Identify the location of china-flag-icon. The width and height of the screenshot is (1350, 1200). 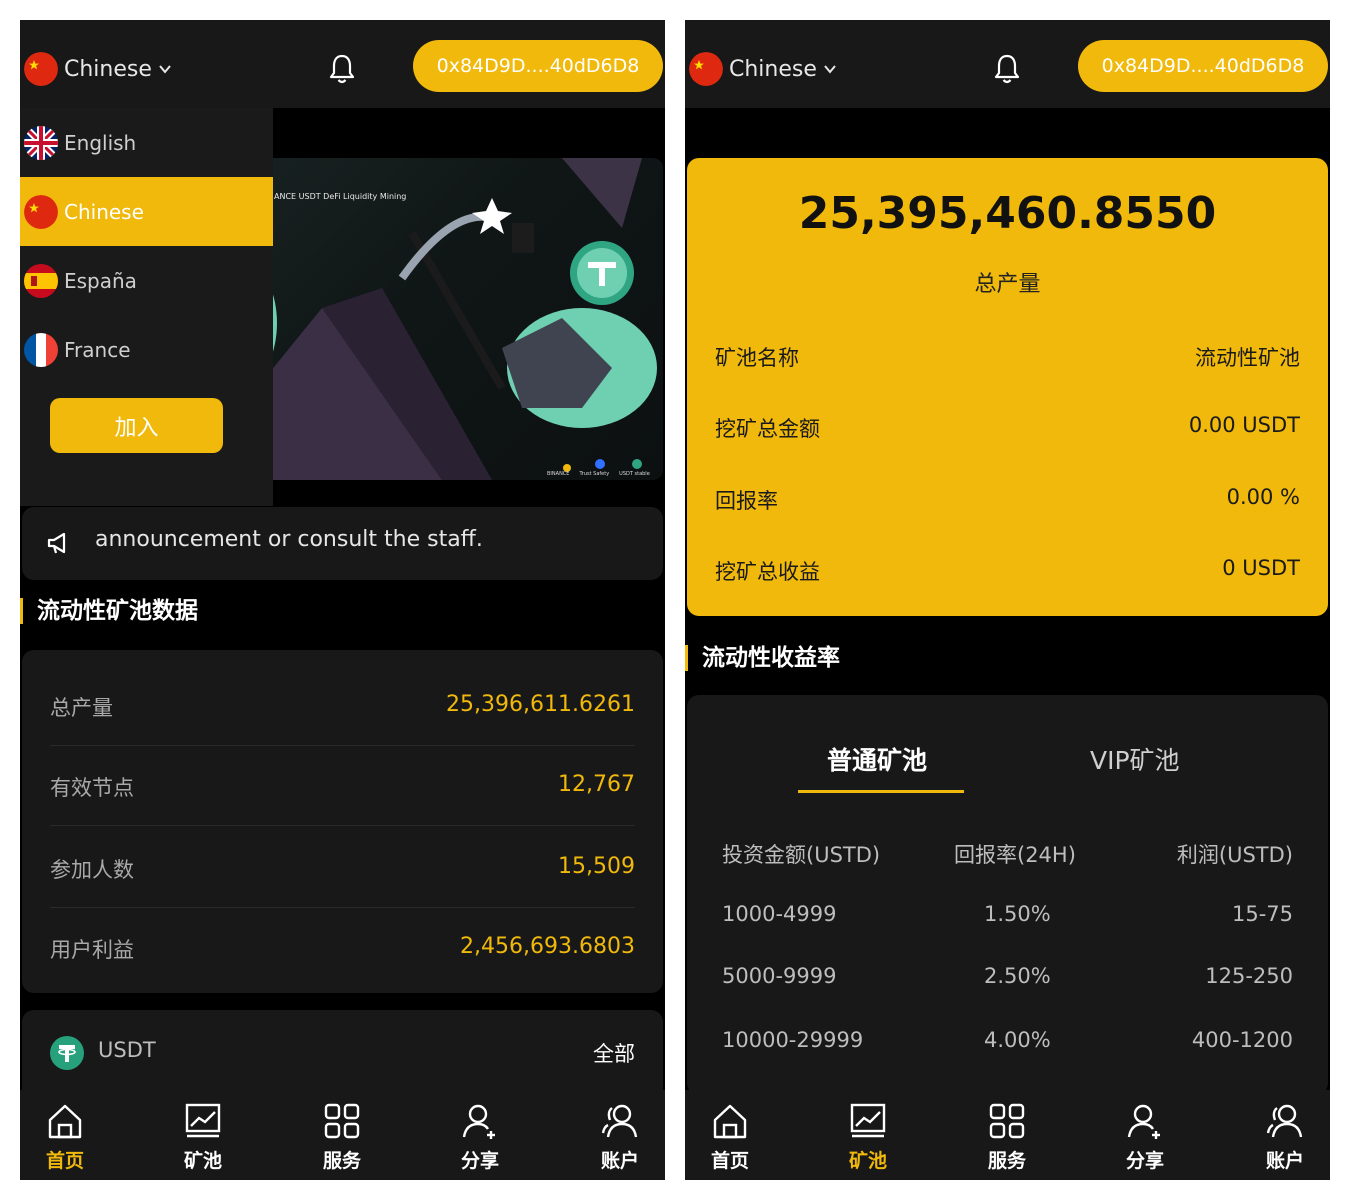
(41, 211).